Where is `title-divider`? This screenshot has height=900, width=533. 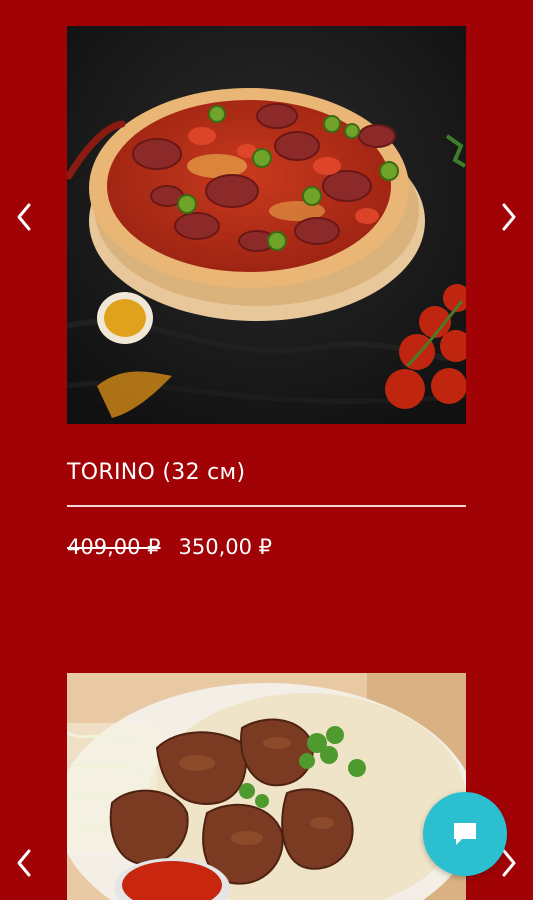
title-divider is located at coordinates (266, 506).